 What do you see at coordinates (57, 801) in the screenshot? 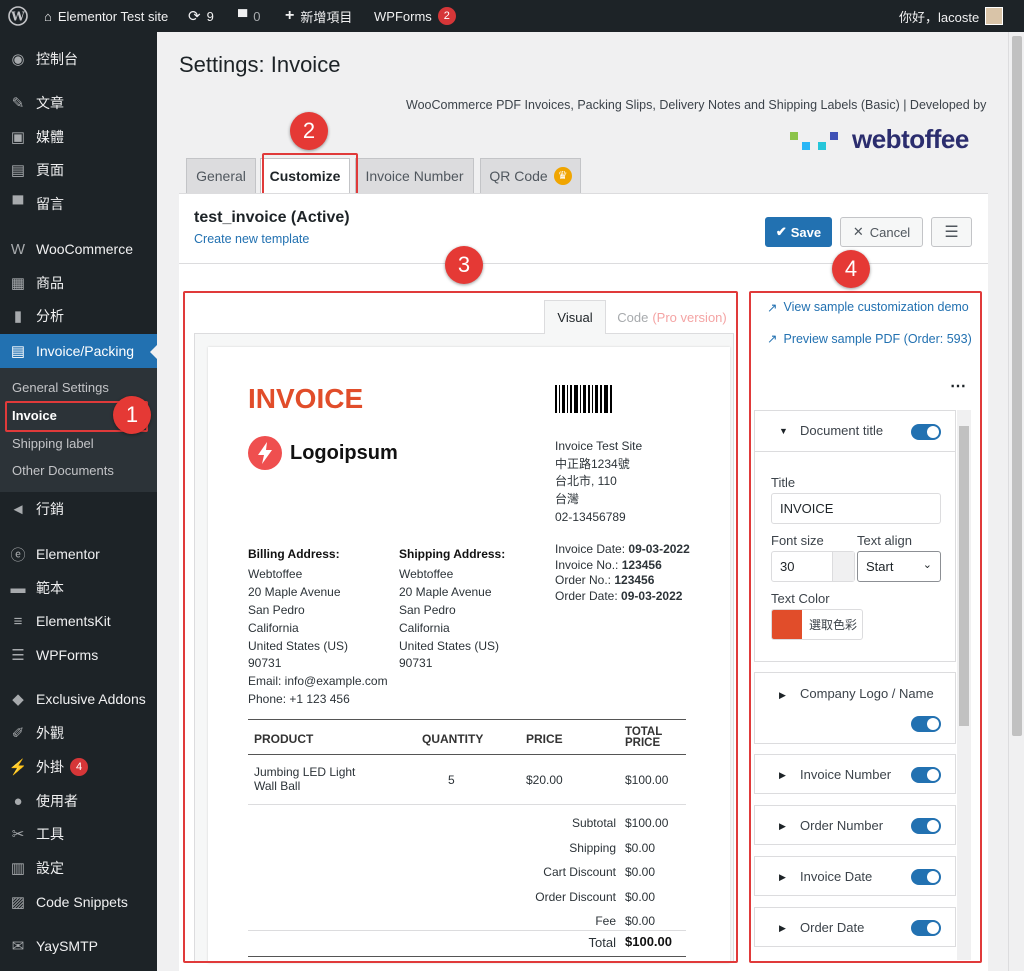
I see `sidebar-item-label: 使用者` at bounding box center [57, 801].